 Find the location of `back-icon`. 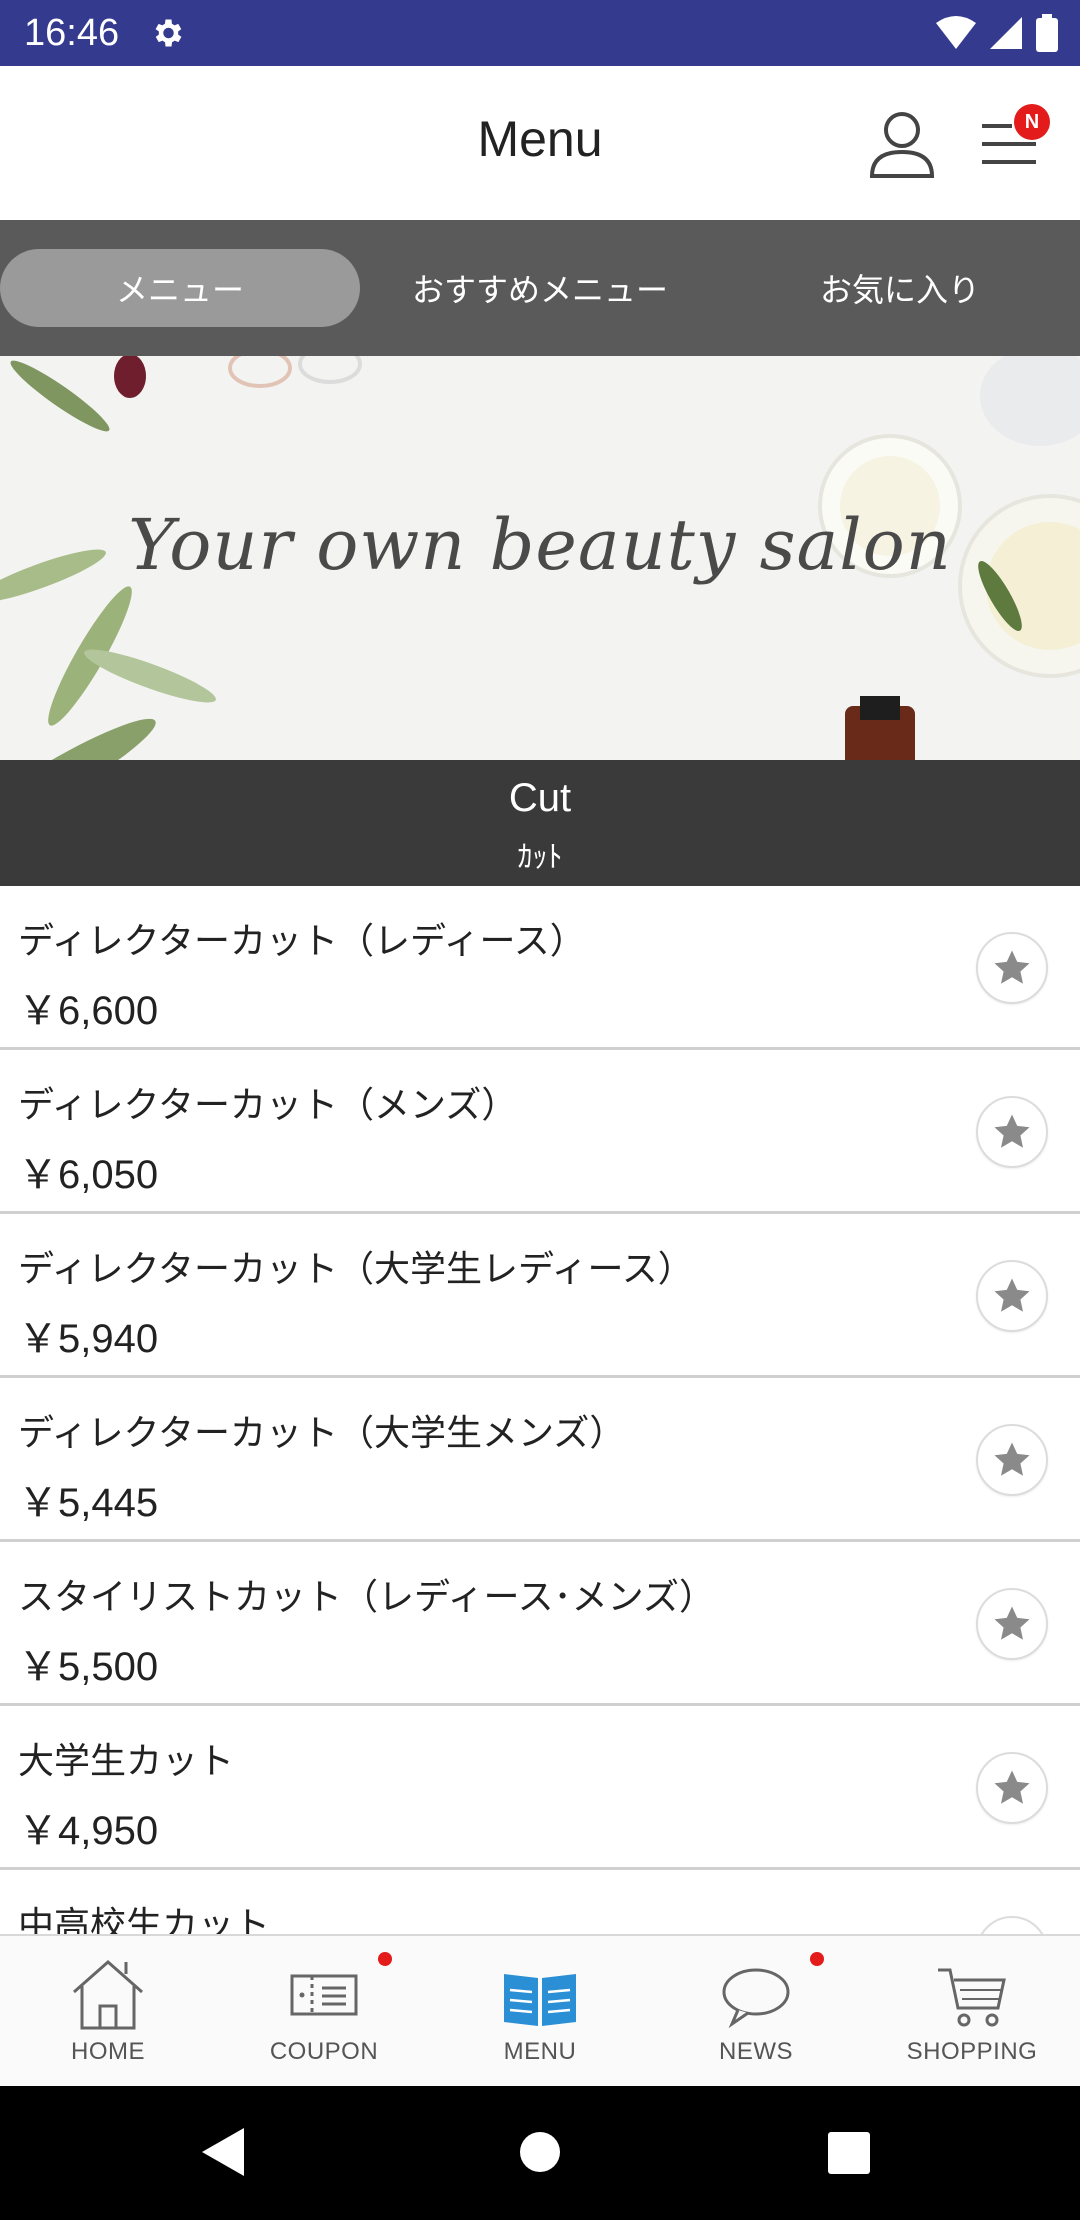

back-icon is located at coordinates (223, 2152).